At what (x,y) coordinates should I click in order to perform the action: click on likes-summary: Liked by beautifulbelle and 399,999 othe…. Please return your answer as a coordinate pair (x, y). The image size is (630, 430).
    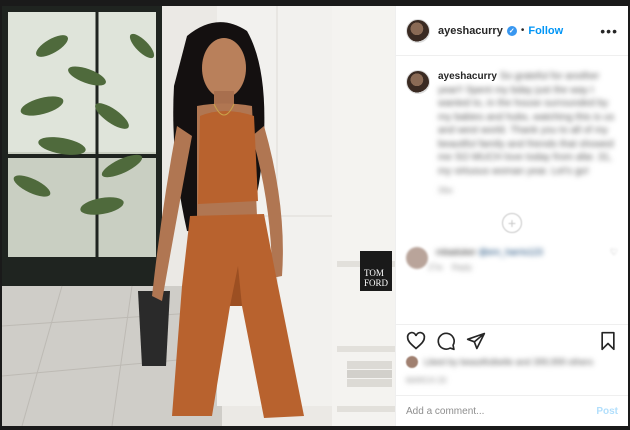
    Looking at the image, I should click on (512, 362).